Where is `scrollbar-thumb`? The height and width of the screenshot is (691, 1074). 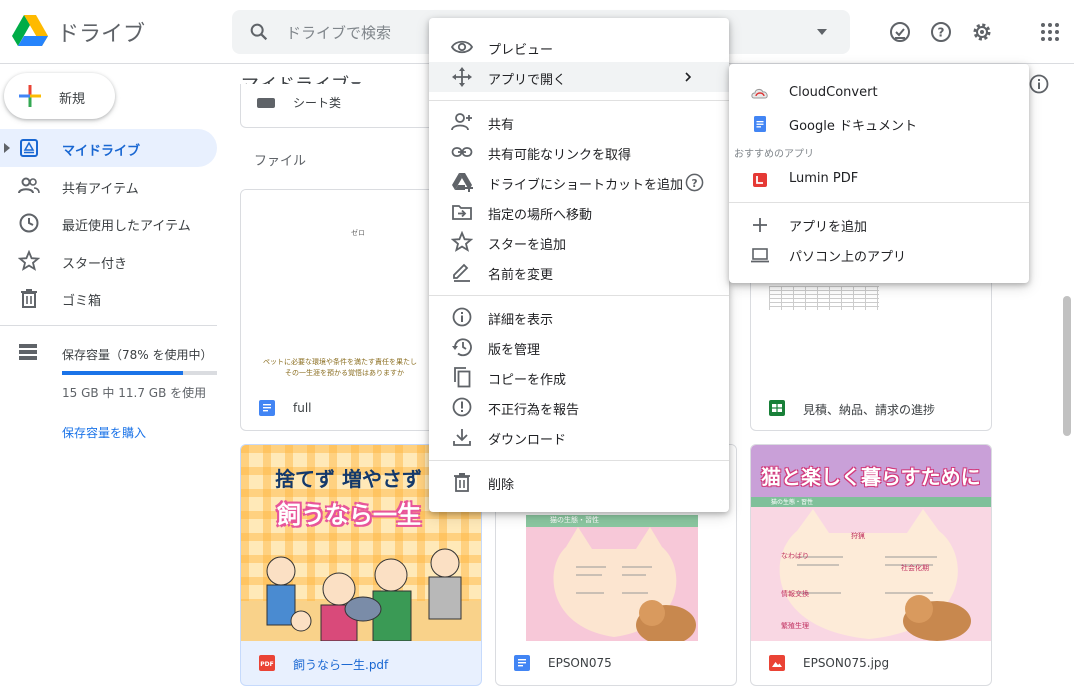
scrollbar-thumb is located at coordinates (1067, 366).